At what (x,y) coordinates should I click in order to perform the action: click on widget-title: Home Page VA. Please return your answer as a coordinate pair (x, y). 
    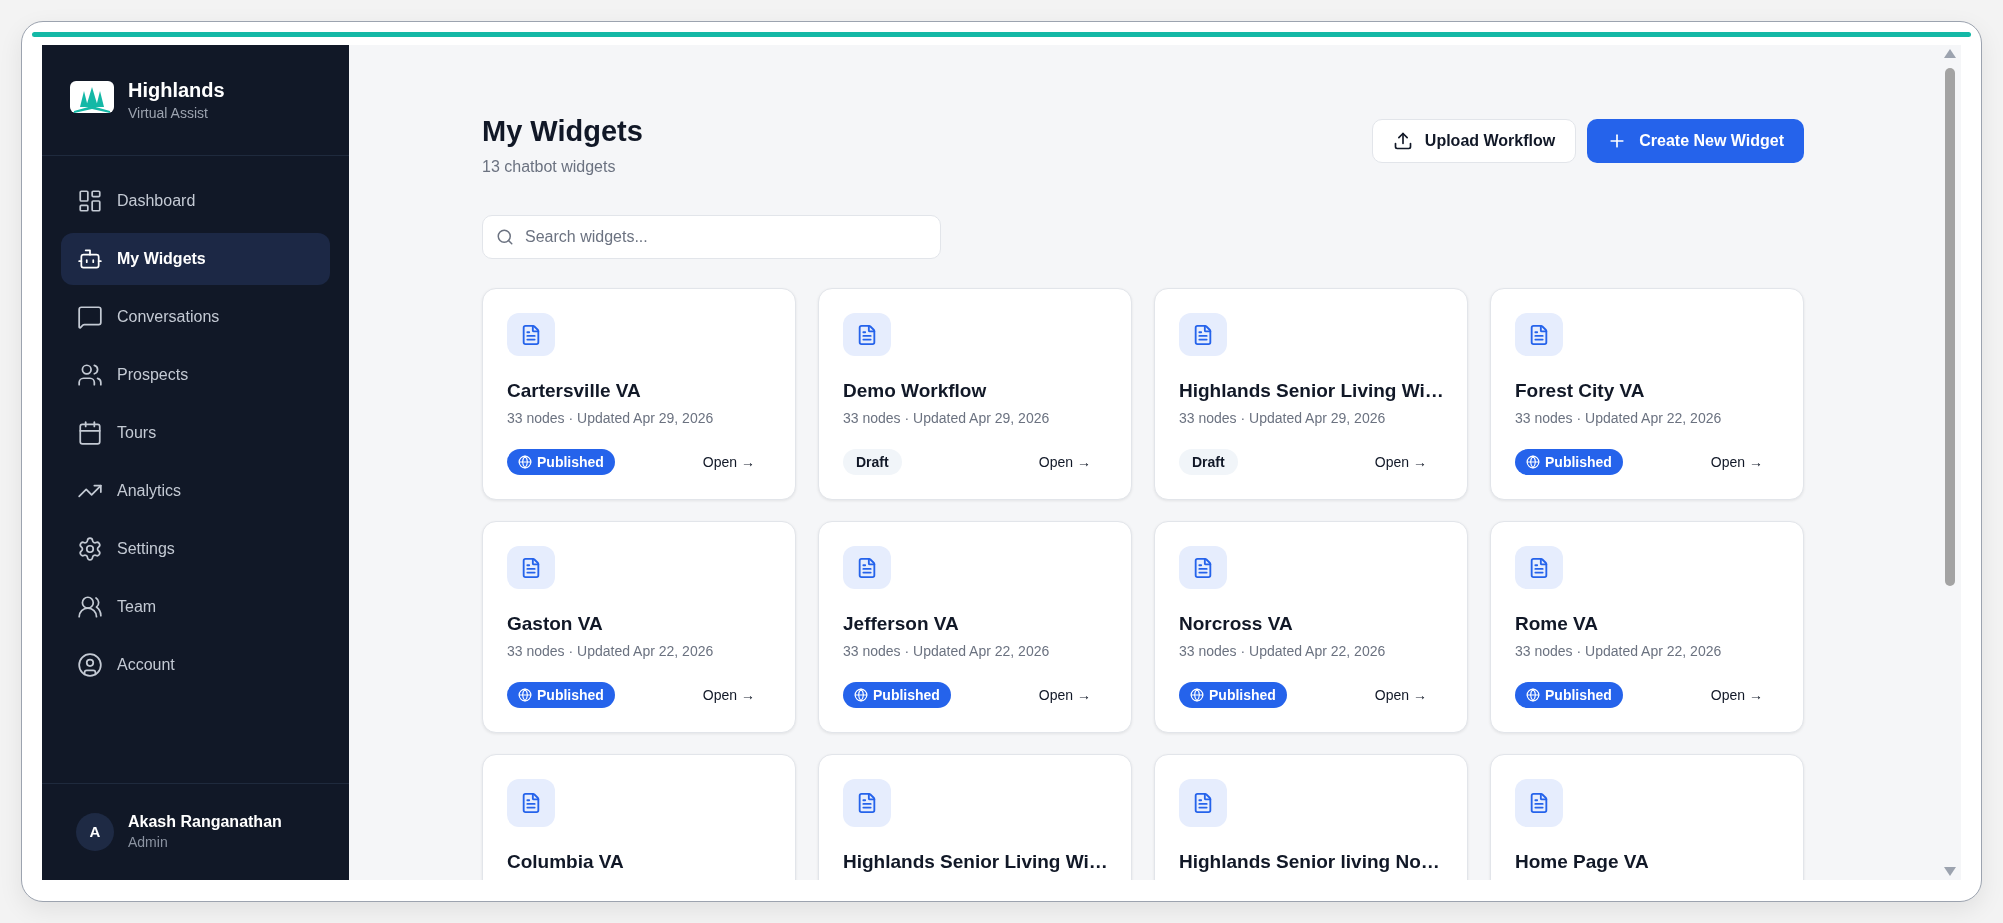
    Looking at the image, I should click on (1582, 862).